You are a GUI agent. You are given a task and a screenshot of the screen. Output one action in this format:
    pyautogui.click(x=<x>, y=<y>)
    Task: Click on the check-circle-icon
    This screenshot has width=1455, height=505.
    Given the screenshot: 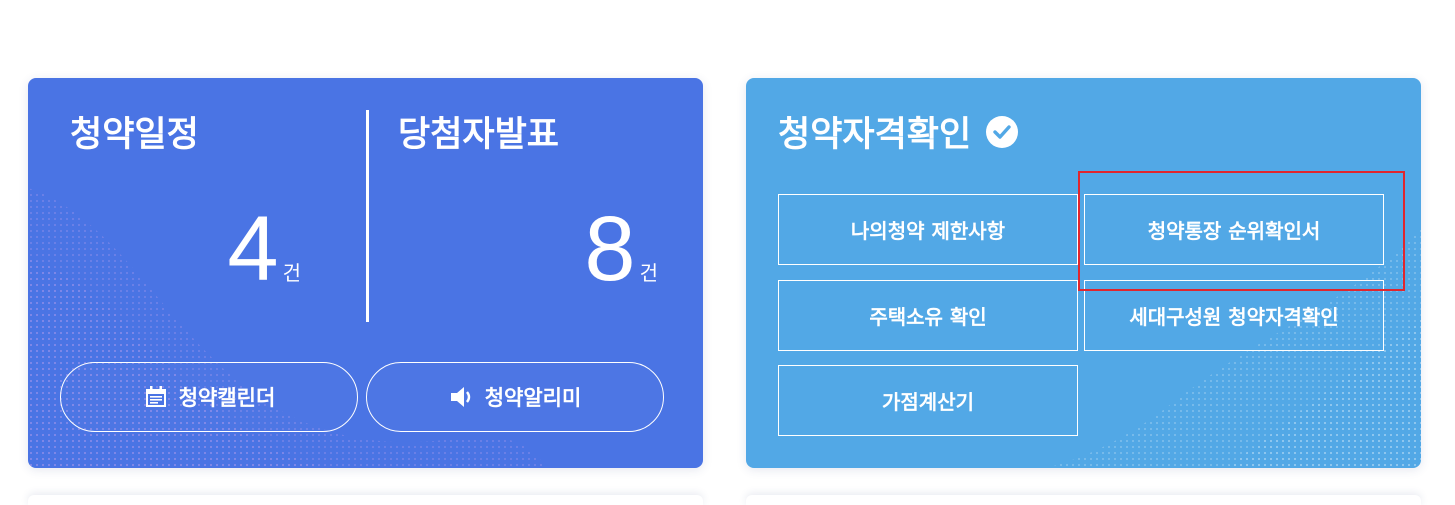 What is the action you would take?
    pyautogui.click(x=1002, y=132)
    